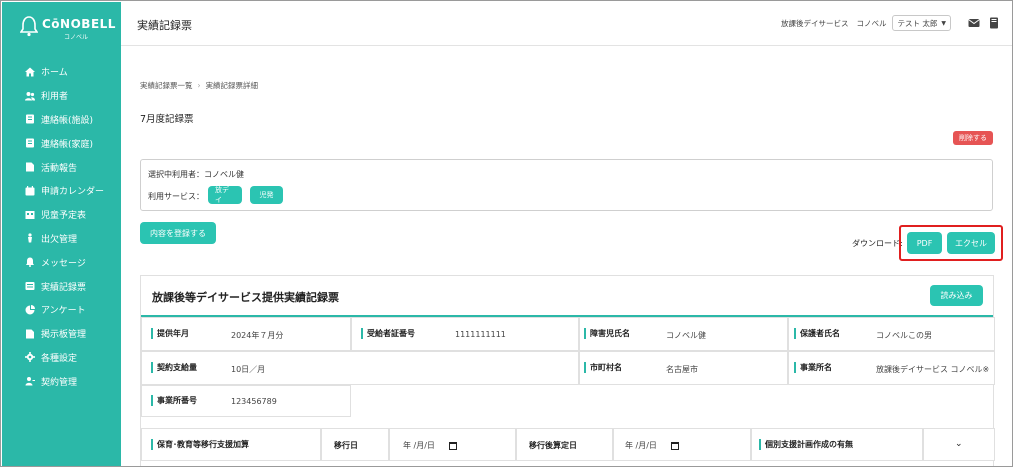 Image resolution: width=1013 pixels, height=467 pixels. I want to click on top-header: 実績記録票 放課後デイサービス コノベル テスト 太郎 ▼, so click(566, 24).